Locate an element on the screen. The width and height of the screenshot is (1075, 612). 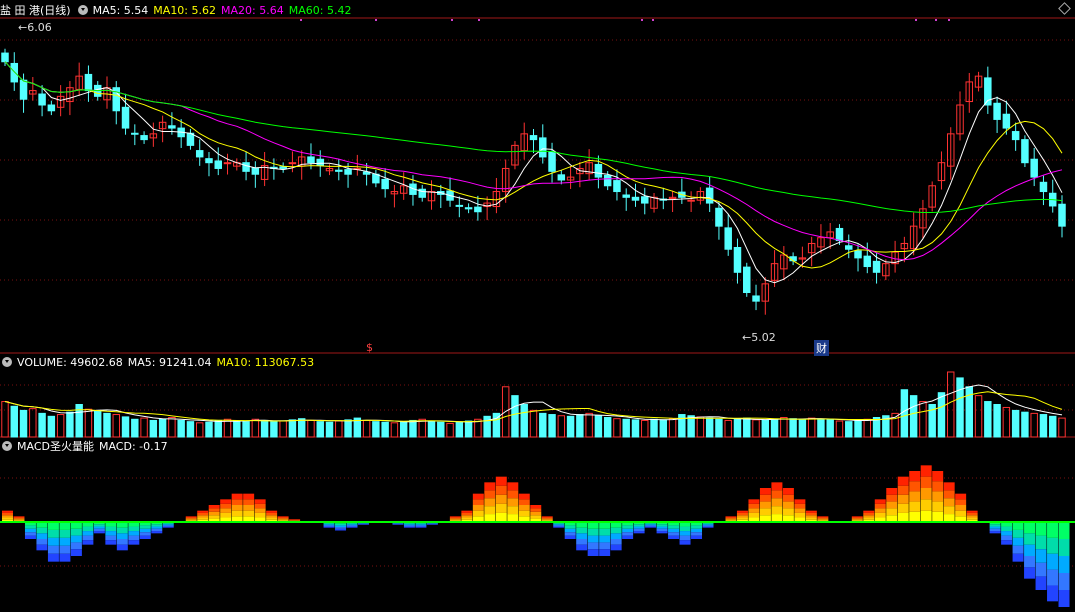
macd-dropdown-icon is located at coordinates (7, 446).